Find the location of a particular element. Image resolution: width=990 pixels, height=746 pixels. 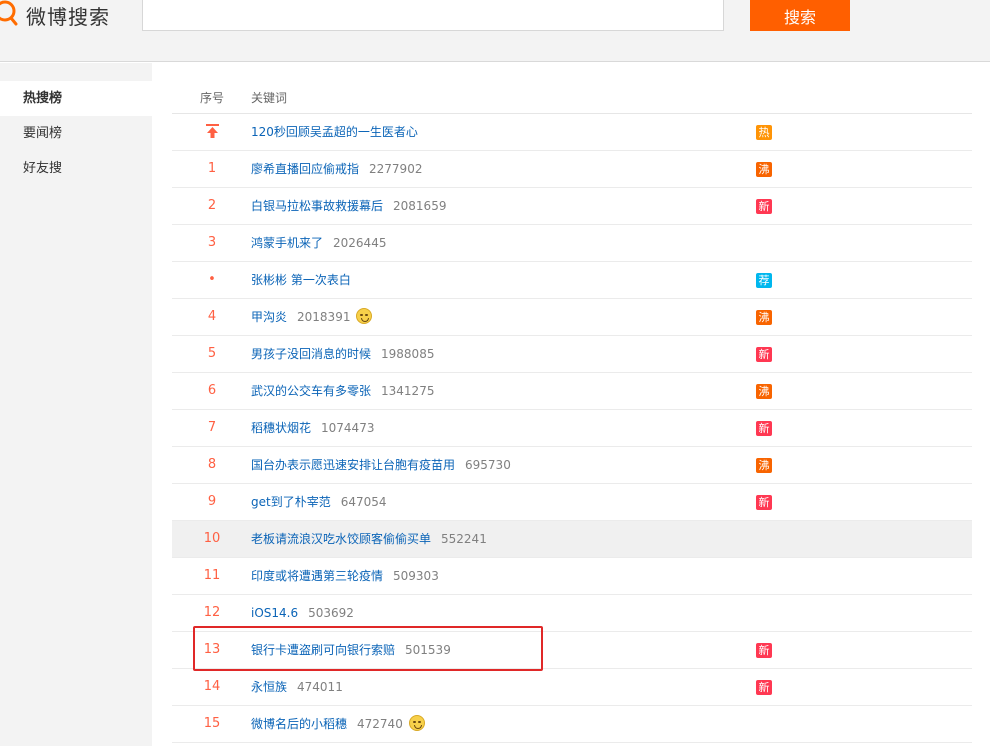

keyword-cell: 男孩子没回消息的时候 1988085 is located at coordinates (342, 354).